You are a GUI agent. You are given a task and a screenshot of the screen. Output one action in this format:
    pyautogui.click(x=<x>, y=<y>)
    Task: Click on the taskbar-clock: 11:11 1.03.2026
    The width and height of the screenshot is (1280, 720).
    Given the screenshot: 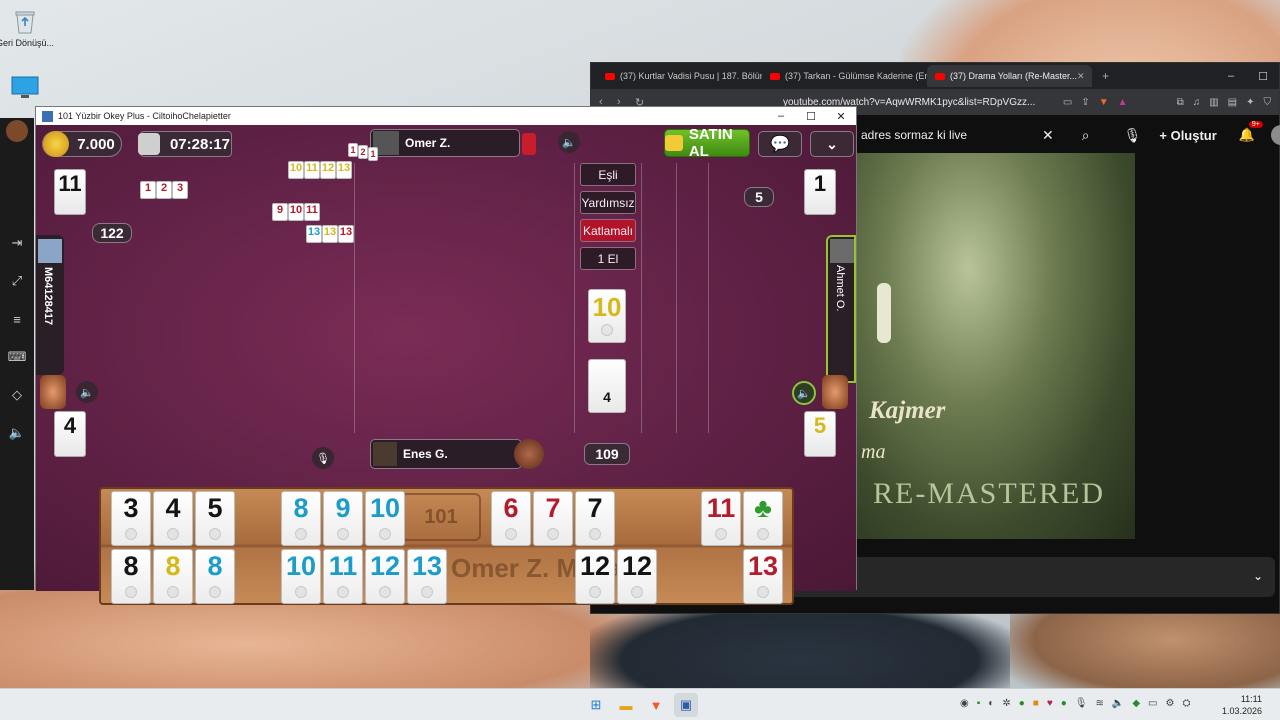 What is the action you would take?
    pyautogui.click(x=1242, y=705)
    